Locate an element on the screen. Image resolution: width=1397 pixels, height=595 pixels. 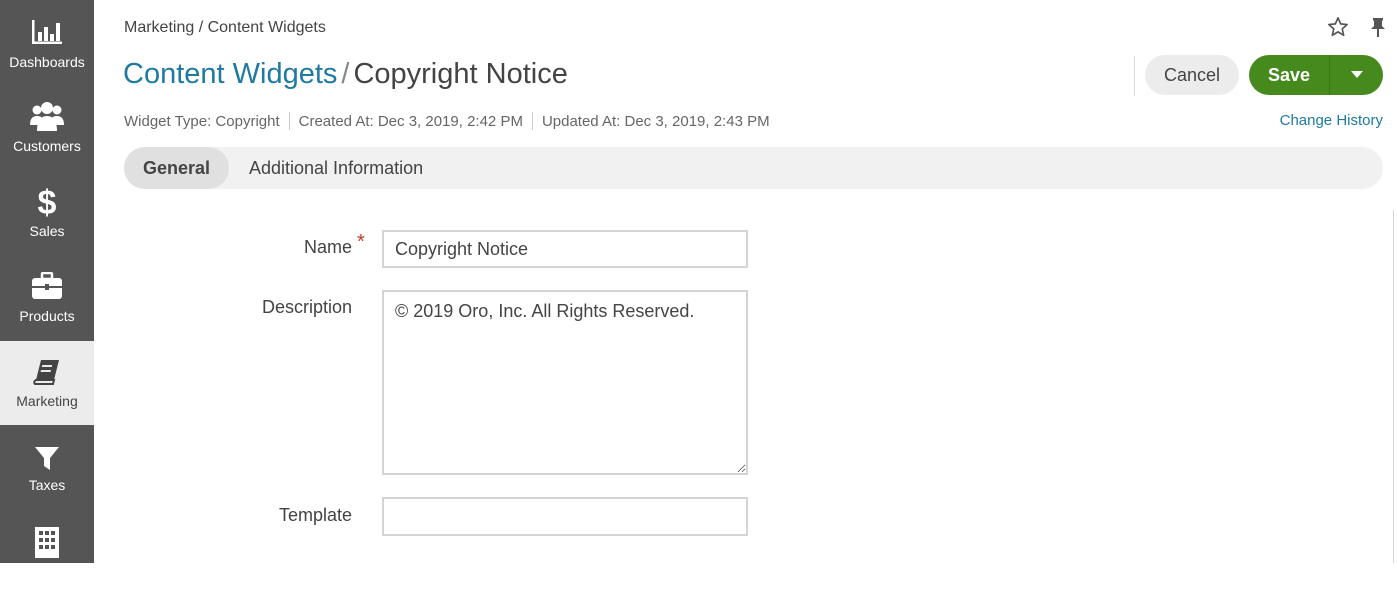
sidebar-item-label: Taxes is located at coordinates (47, 485).